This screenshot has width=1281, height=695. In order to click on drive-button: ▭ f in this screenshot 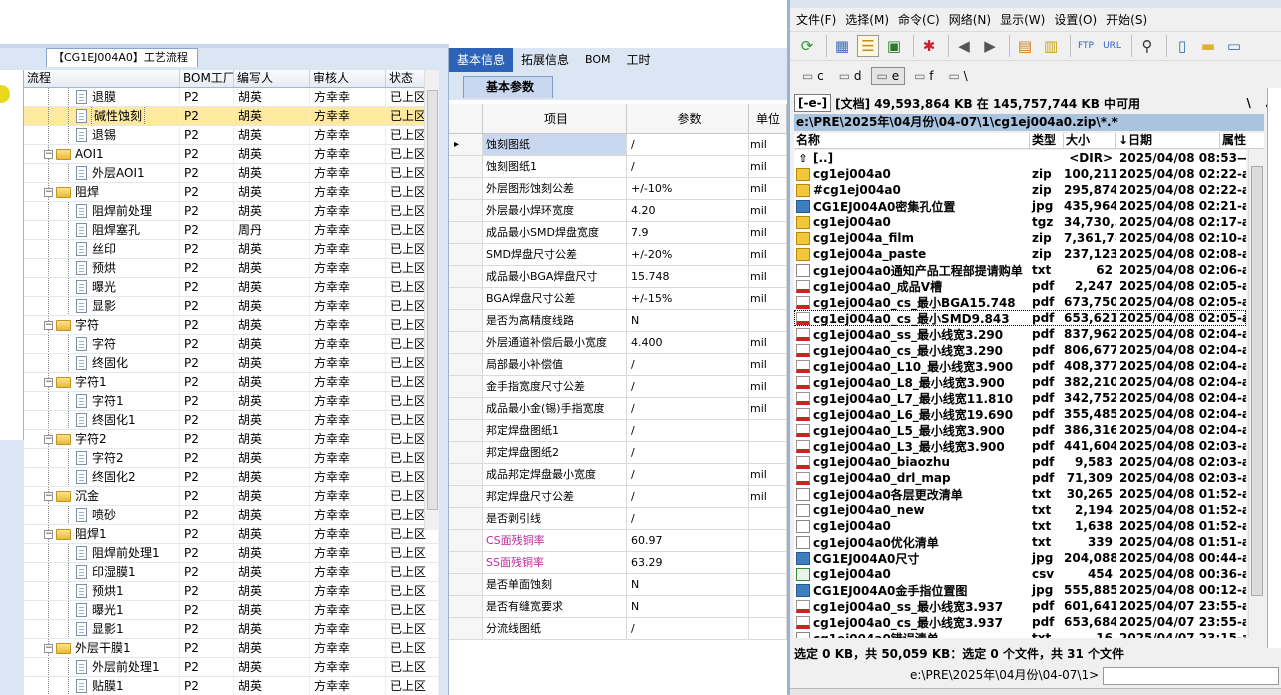, I will do `click(923, 76)`.